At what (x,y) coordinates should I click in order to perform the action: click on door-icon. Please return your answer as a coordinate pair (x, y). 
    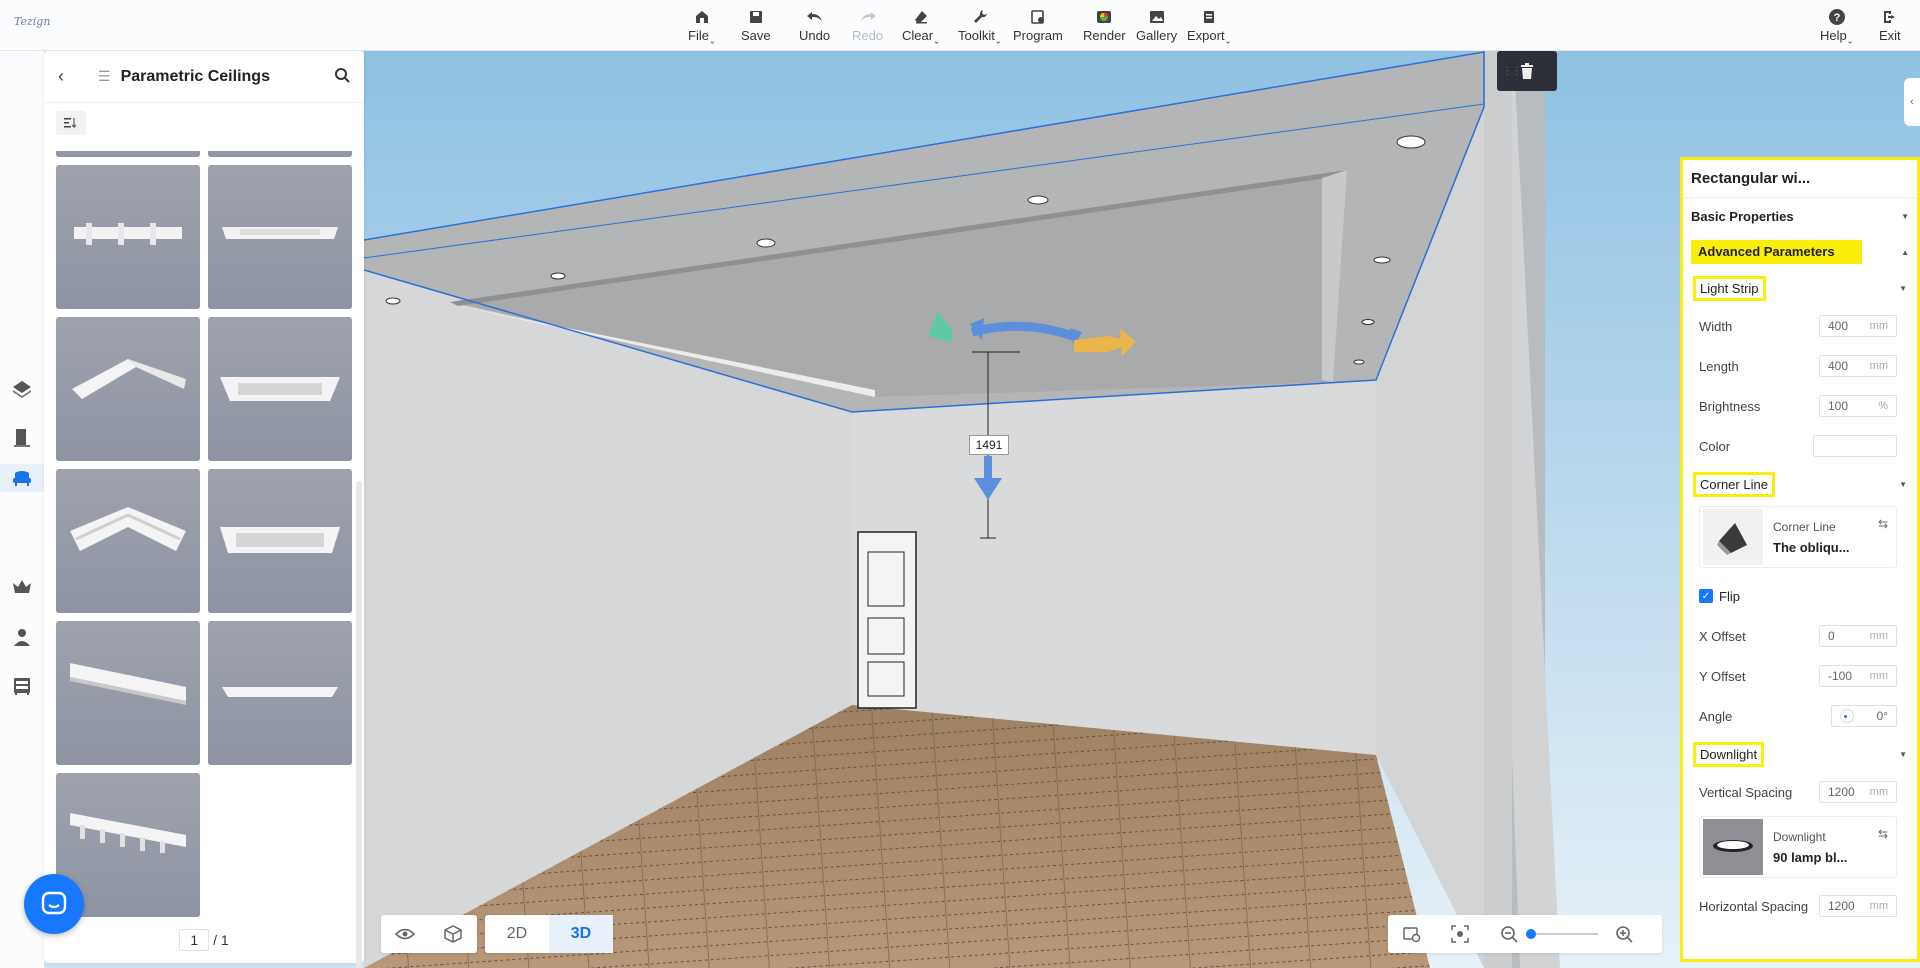
    Looking at the image, I should click on (22, 438).